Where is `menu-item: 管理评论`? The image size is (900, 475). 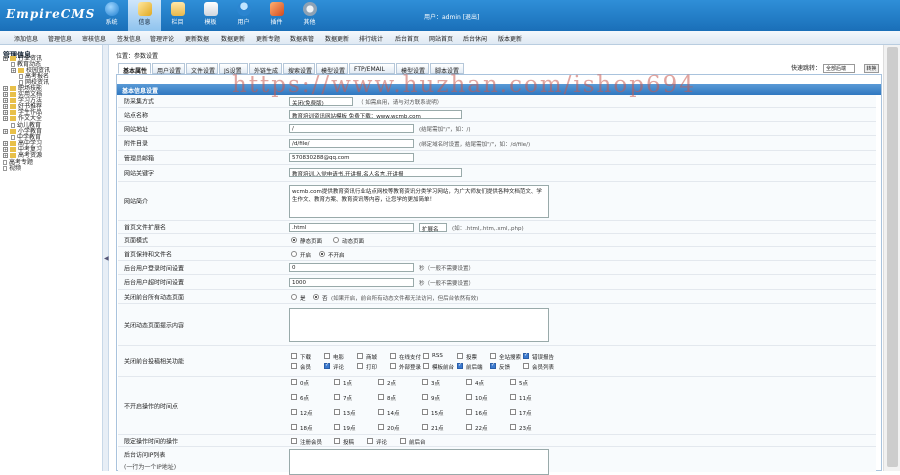
menu-item: 管理评论 is located at coordinates (162, 38).